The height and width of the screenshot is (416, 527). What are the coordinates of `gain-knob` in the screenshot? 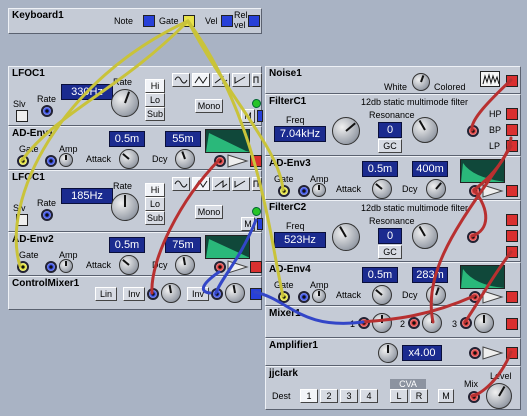 It's located at (388, 353).